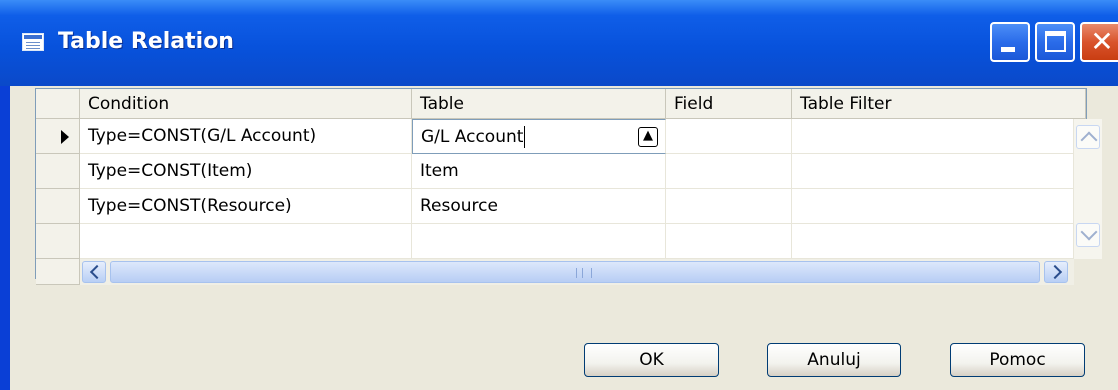  I want to click on column-header-table-filter: Table Filter, so click(939, 104).